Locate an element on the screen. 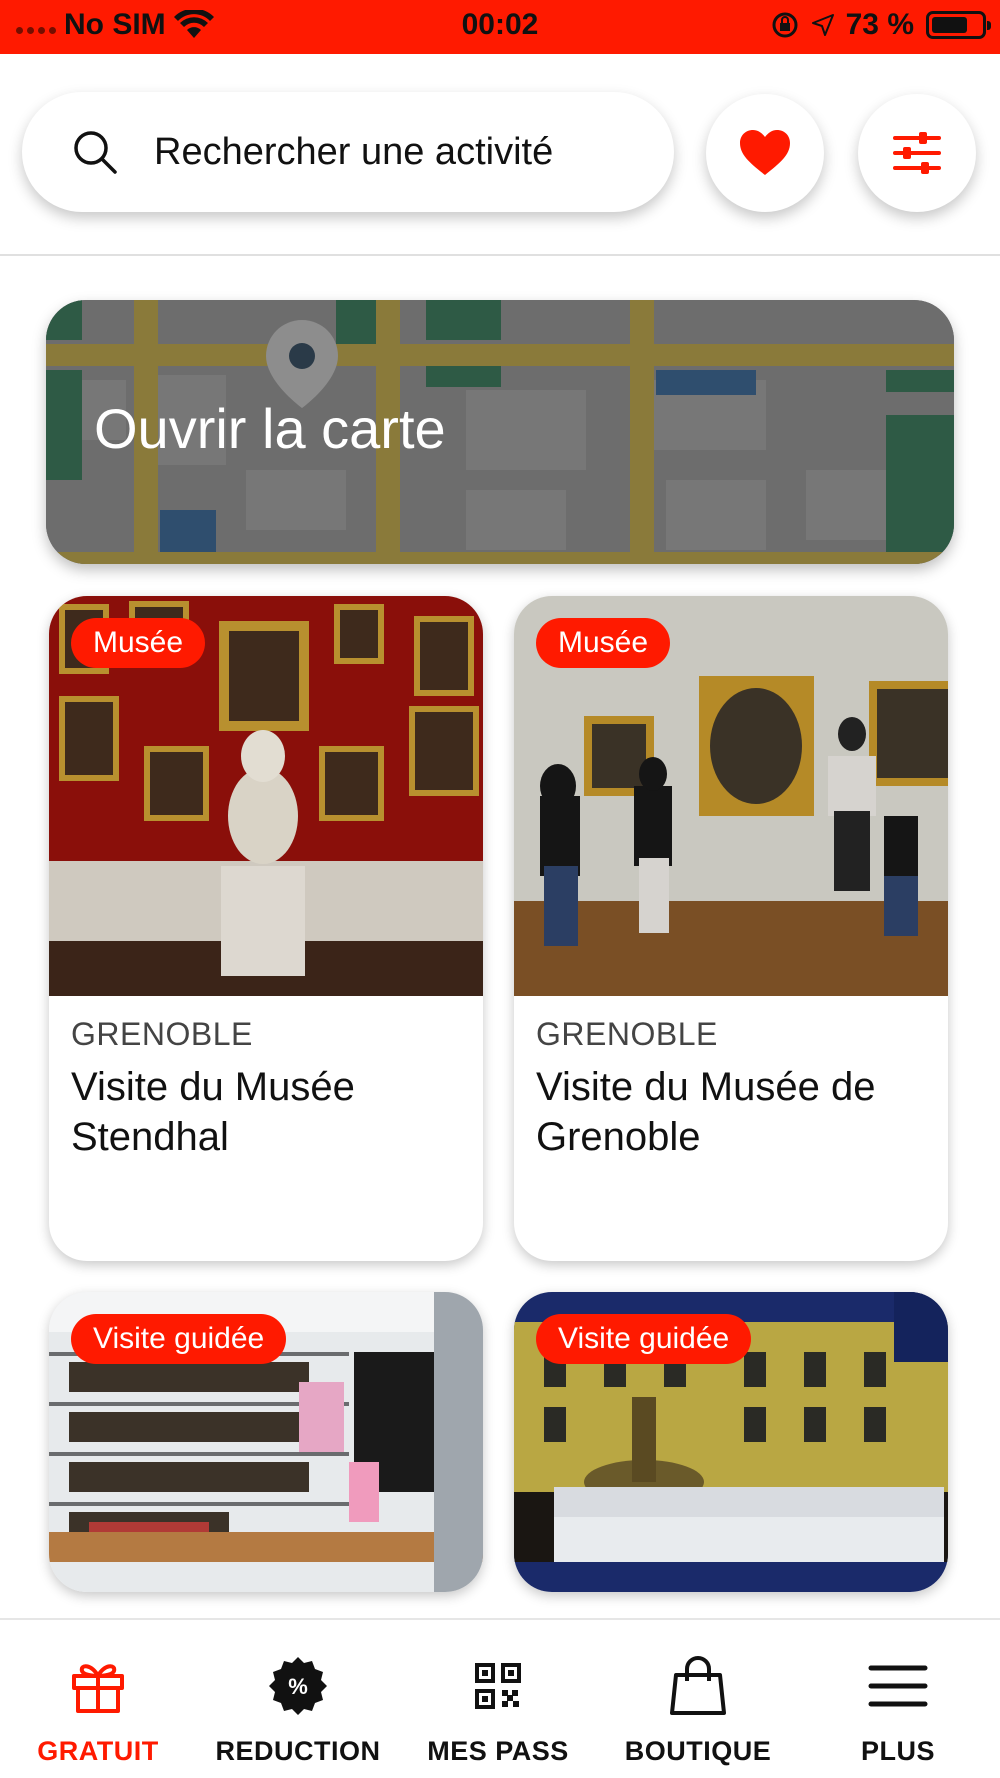 This screenshot has width=1000, height=1778. activity-title: Visite du Musée Stendhal is located at coordinates (213, 1112).